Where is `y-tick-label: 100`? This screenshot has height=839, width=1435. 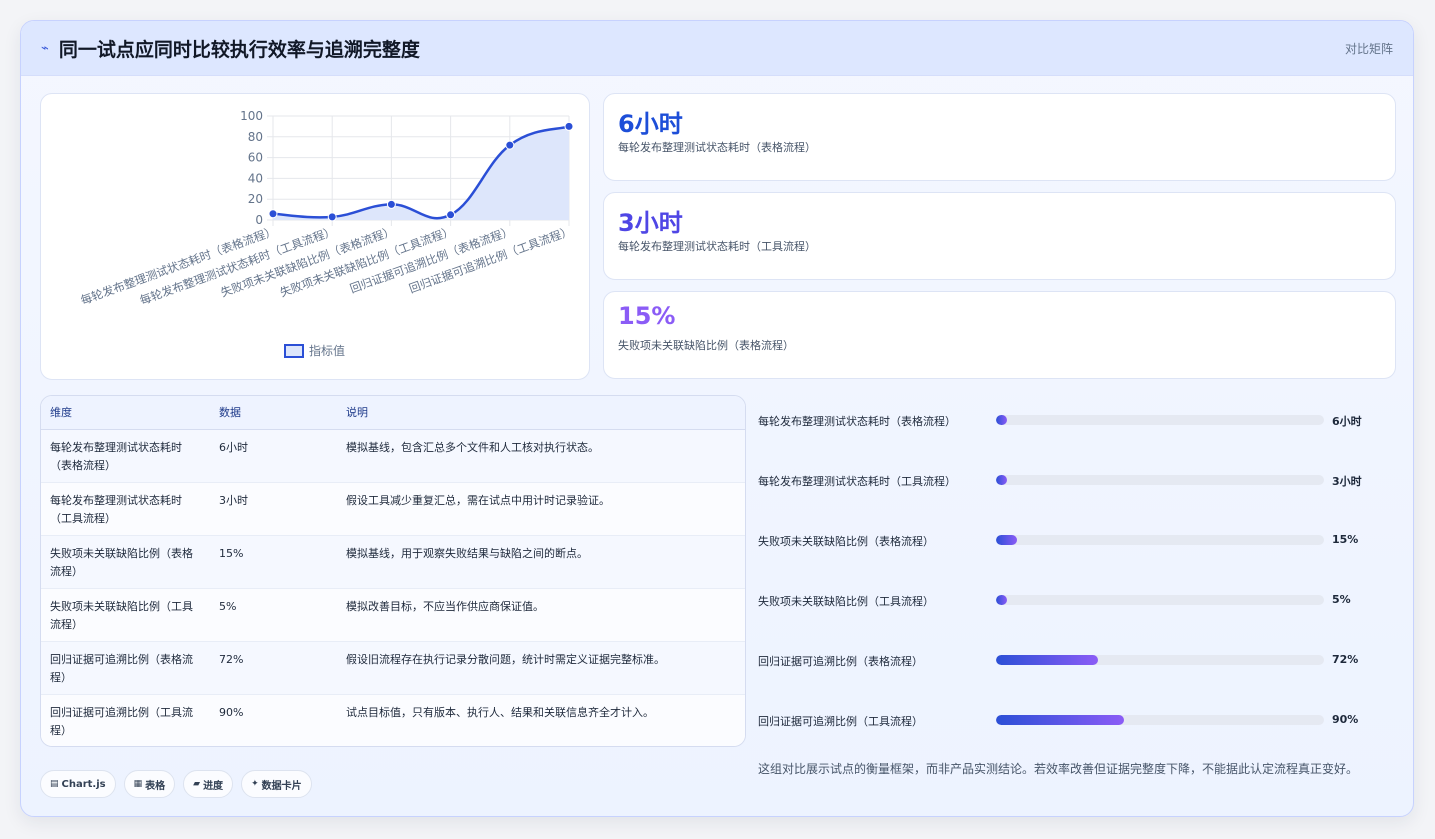 y-tick-label: 100 is located at coordinates (251, 116).